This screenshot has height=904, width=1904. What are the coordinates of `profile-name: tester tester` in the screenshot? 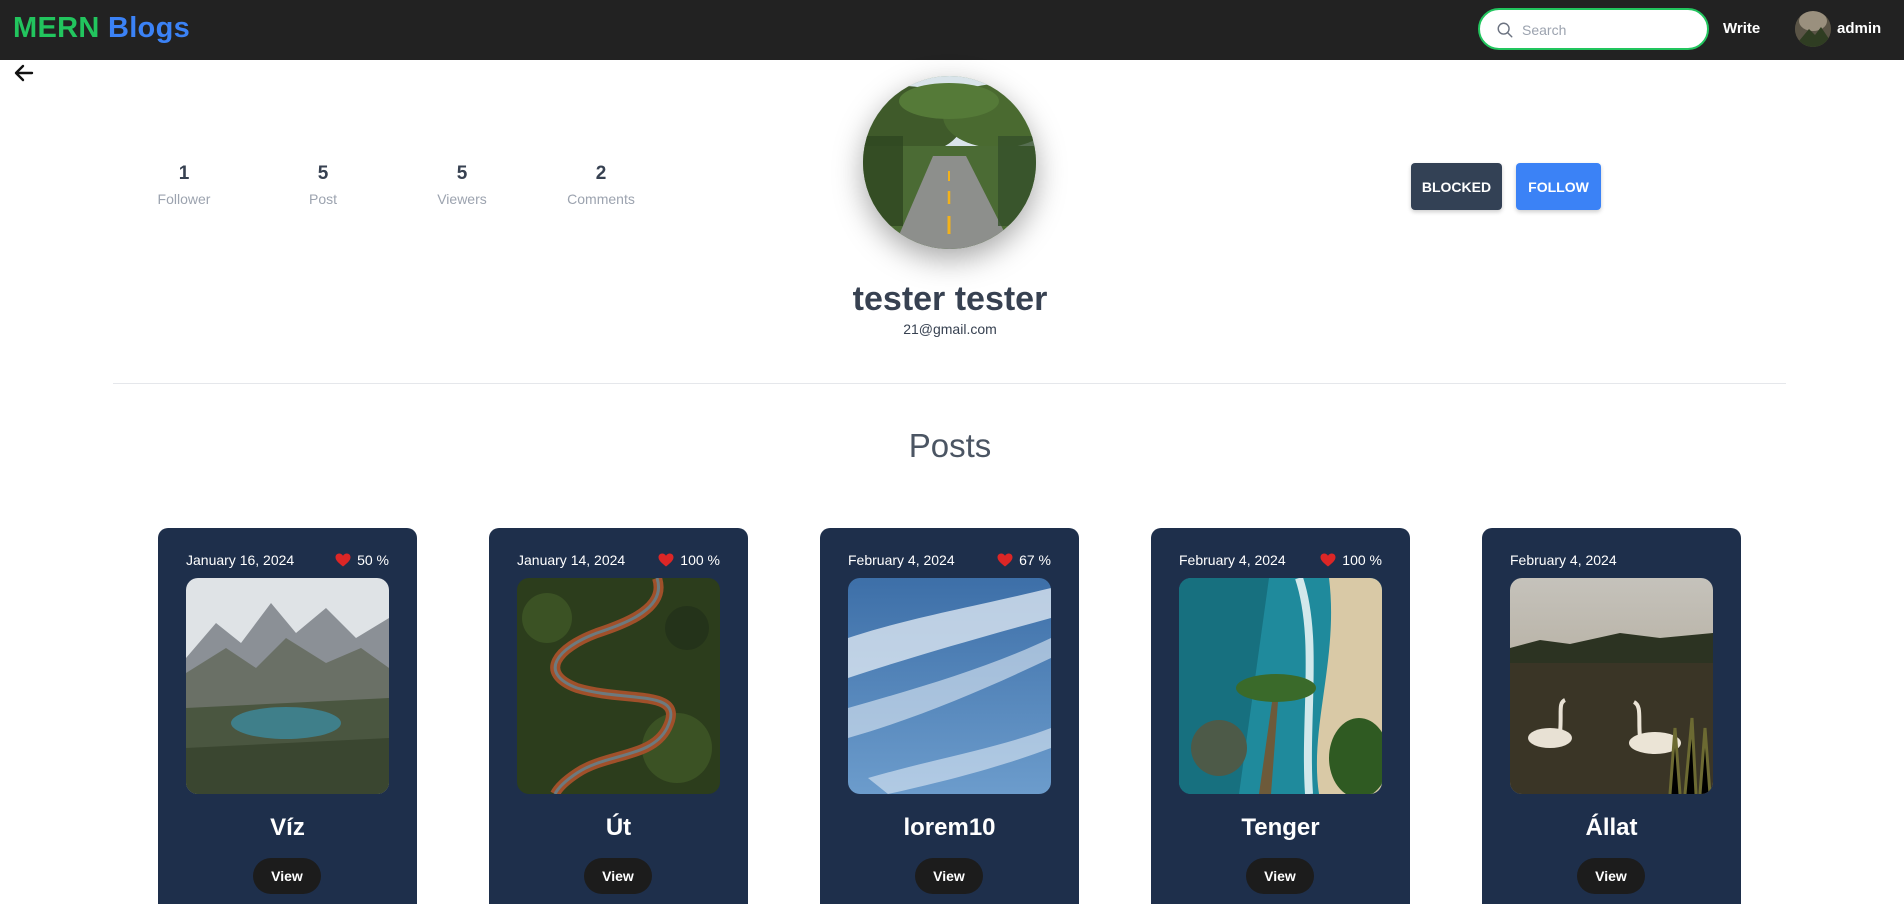 It's located at (950, 299).